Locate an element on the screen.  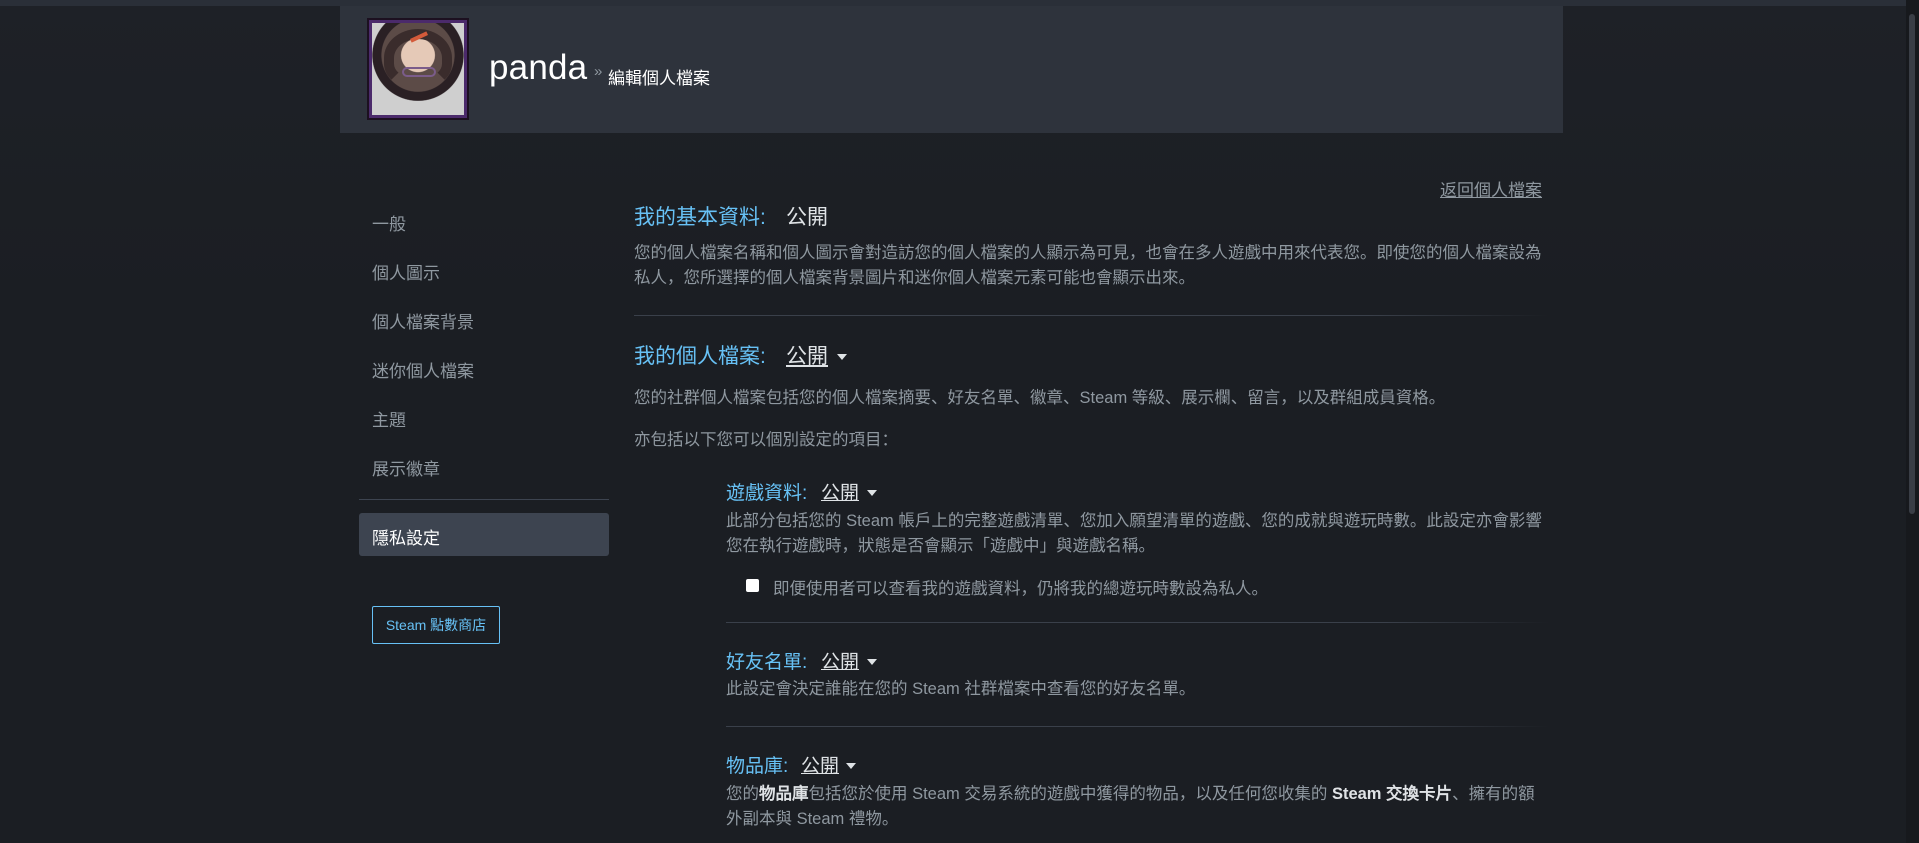
sidebar-item-privacy-settings: 隱私設定 is located at coordinates (484, 534).